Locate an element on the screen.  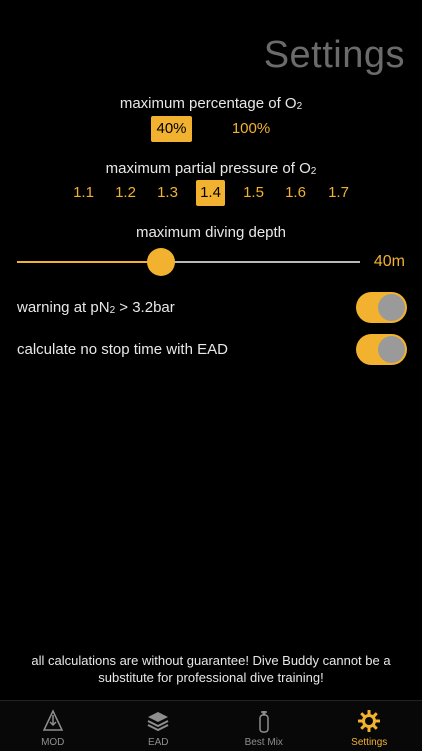
o2-pressure-option-1-6: 1.6 is located at coordinates (295, 193).